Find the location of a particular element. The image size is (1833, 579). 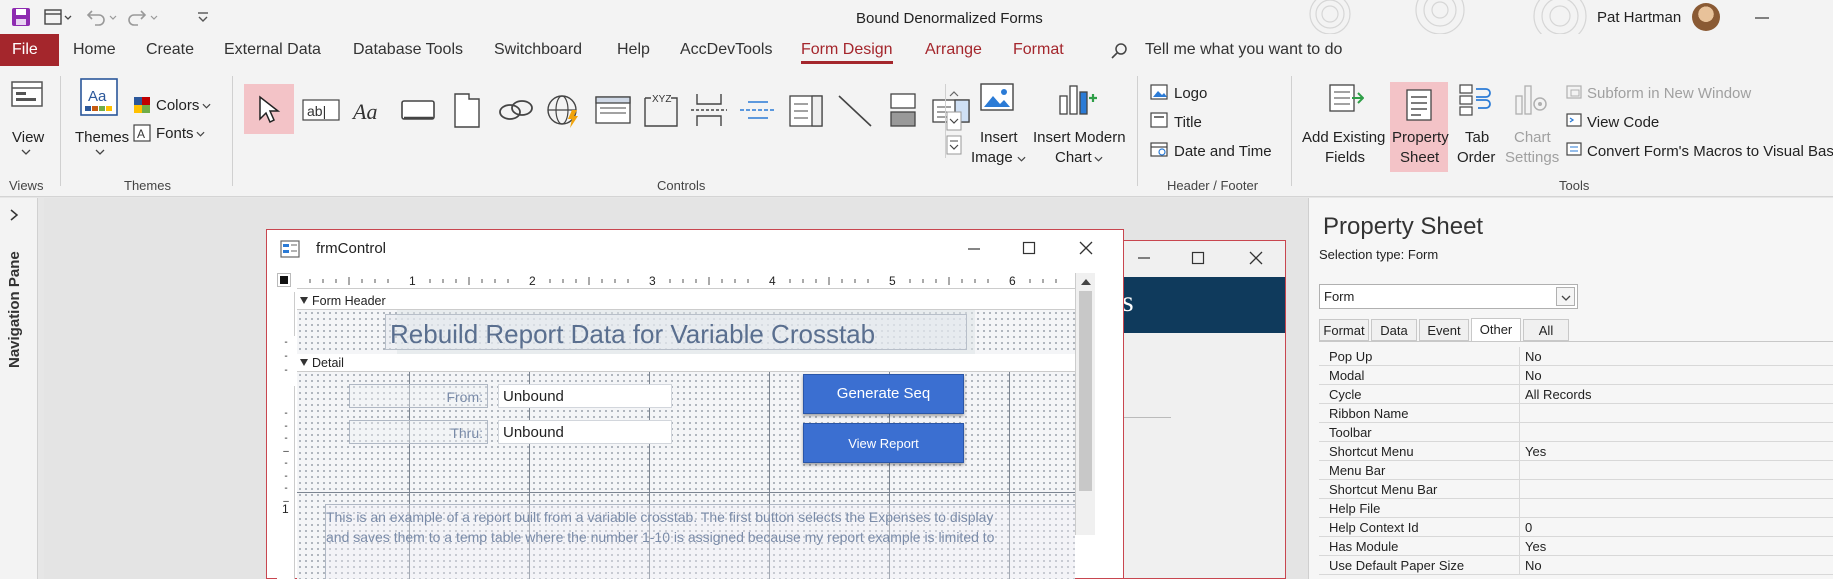

customize-toolbar-icon is located at coordinates (203, 17).